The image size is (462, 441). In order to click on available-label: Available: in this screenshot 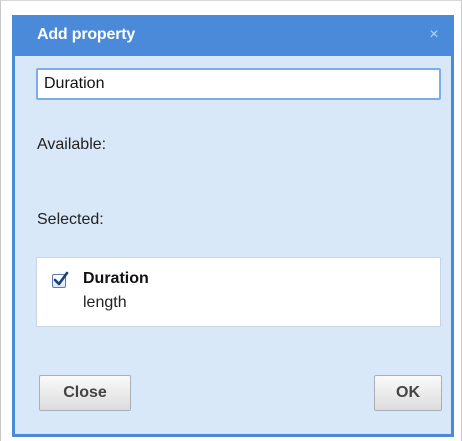, I will do `click(72, 144)`.